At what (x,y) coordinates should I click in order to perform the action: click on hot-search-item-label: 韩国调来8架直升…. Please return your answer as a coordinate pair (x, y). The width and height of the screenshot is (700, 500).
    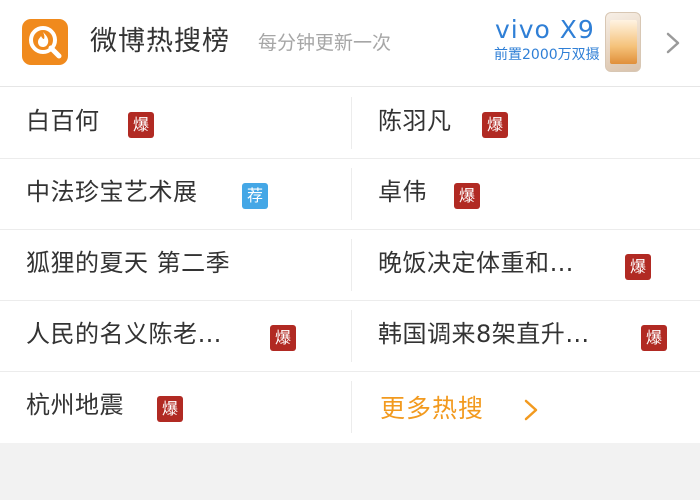
    Looking at the image, I should click on (484, 334).